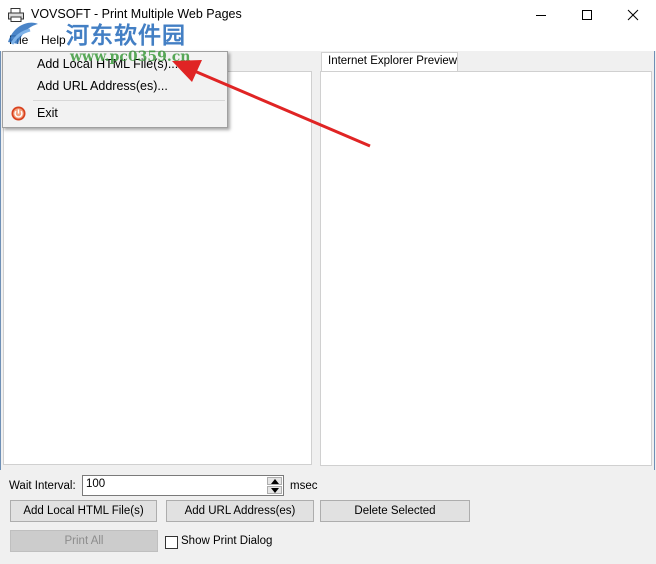 The image size is (656, 564). I want to click on minimize-icon, so click(541, 15).